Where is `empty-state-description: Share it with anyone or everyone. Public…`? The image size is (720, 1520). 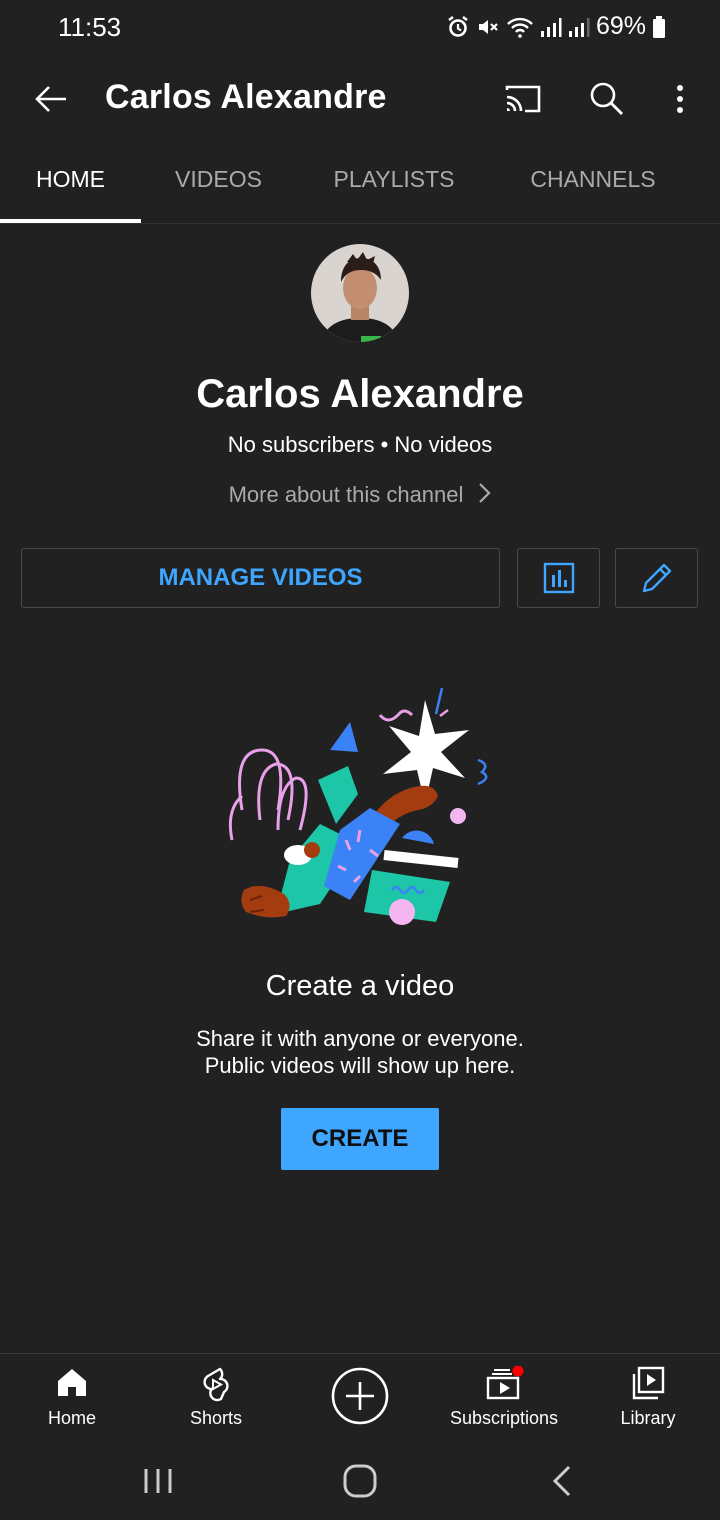 empty-state-description: Share it with anyone or everyone. Public… is located at coordinates (360, 1052).